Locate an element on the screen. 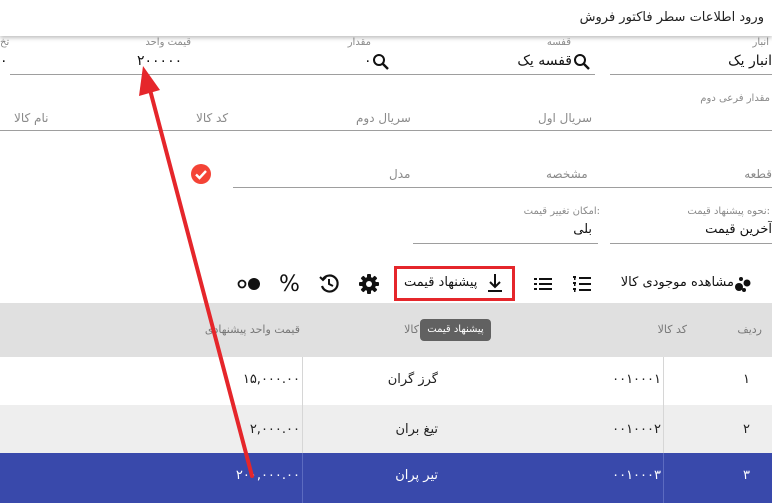  row-number-cell: ۳ is located at coordinates (746, 475).